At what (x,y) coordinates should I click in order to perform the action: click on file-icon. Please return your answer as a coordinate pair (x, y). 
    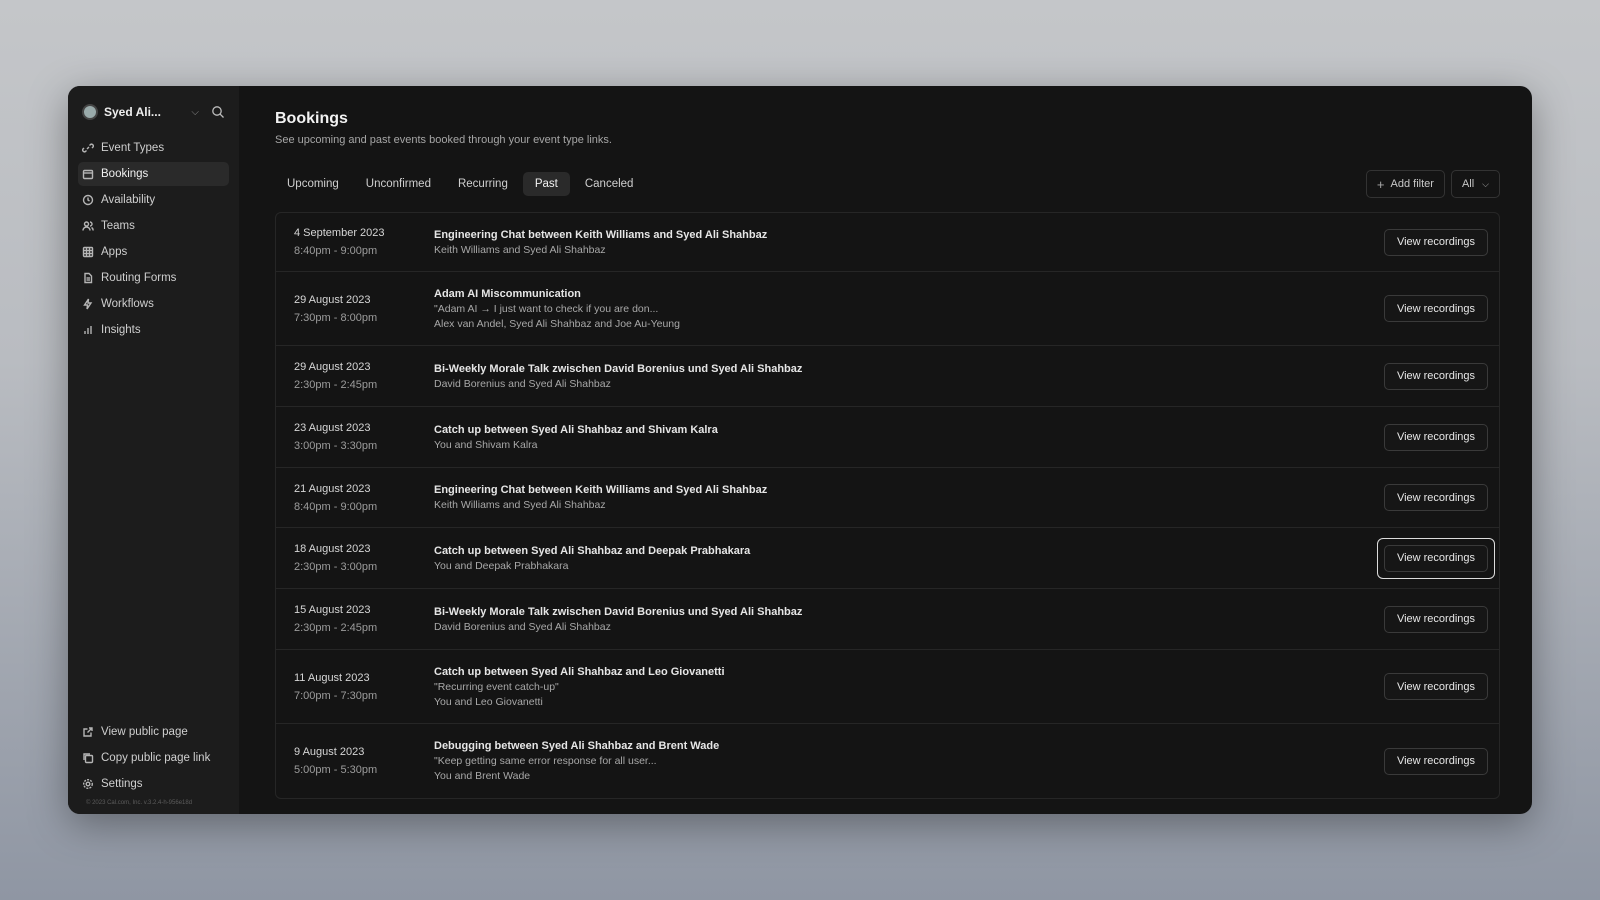
    Looking at the image, I should click on (88, 278).